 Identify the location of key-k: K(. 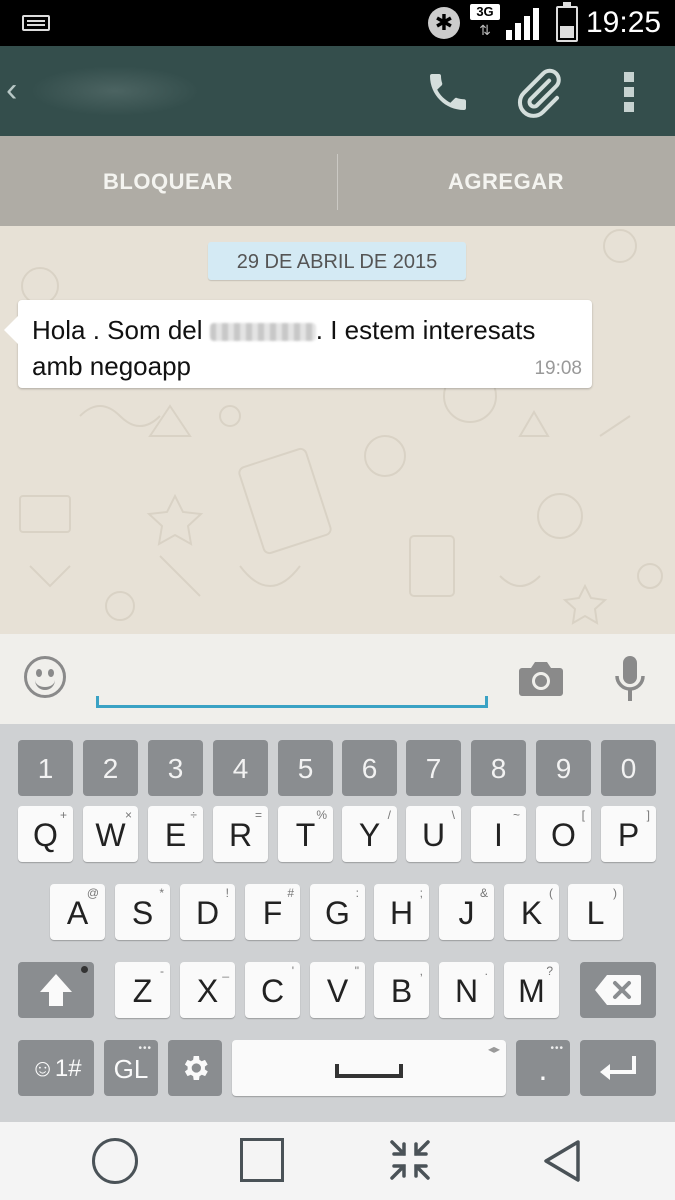
(531, 912).